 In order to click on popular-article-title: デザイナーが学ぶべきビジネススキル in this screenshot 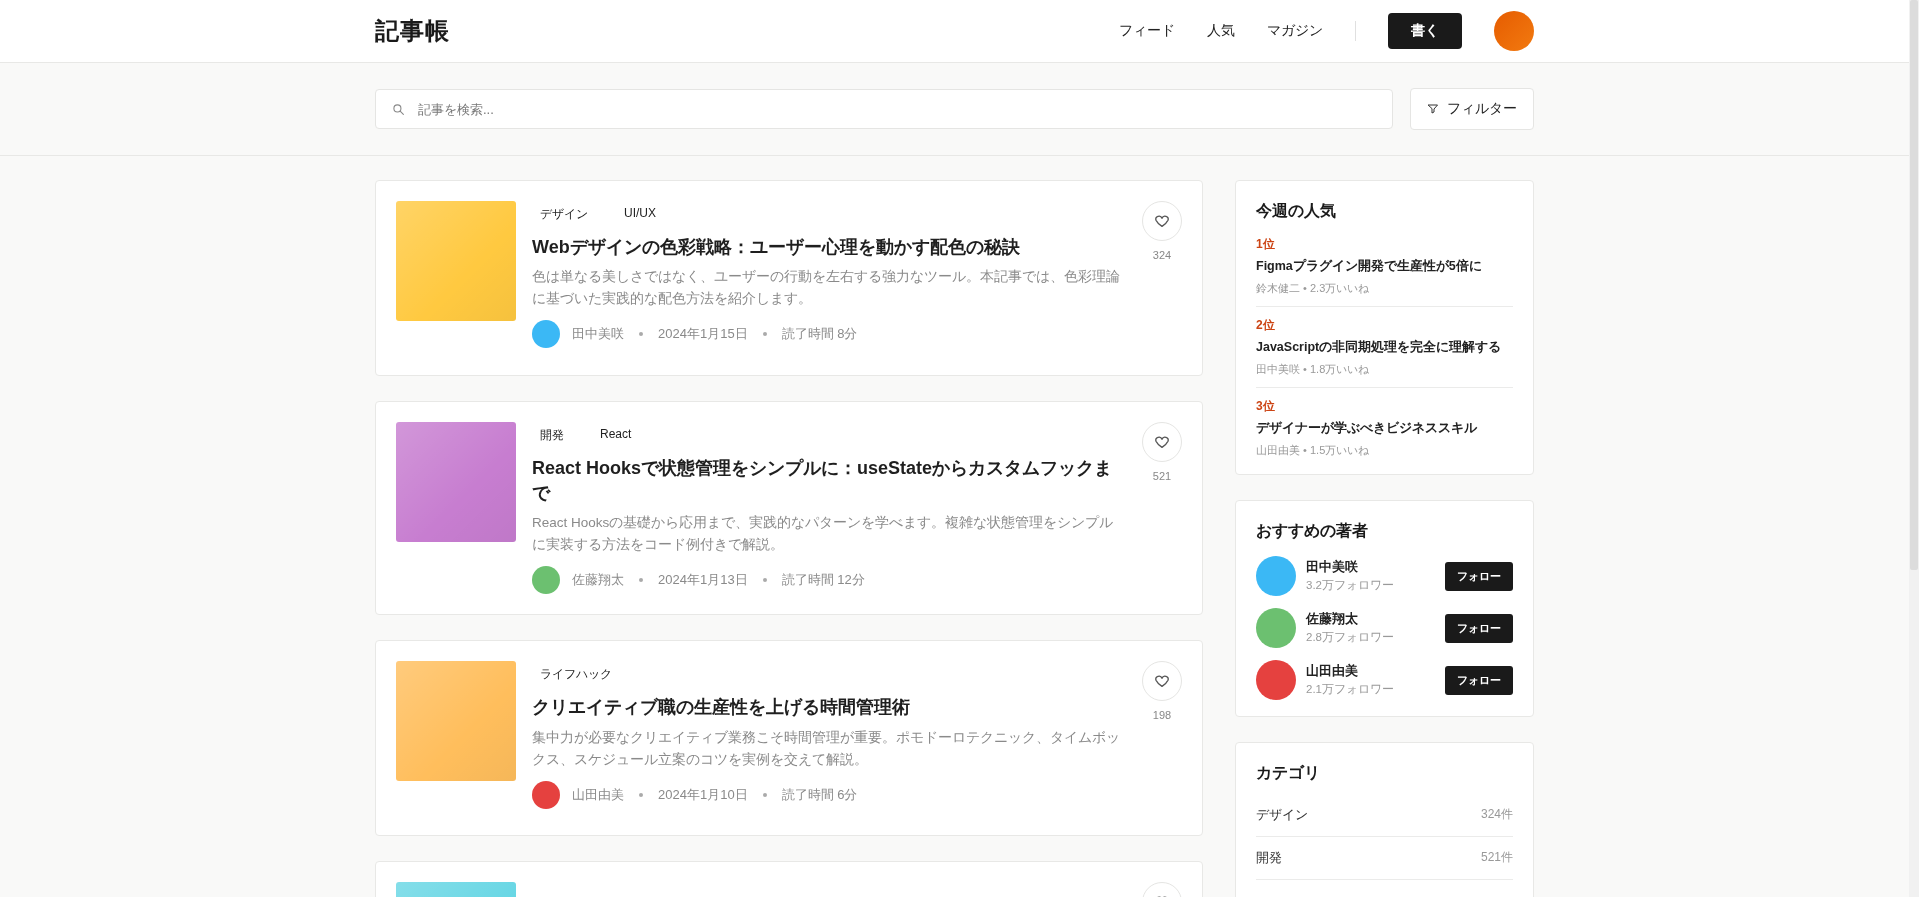, I will do `click(1384, 428)`.